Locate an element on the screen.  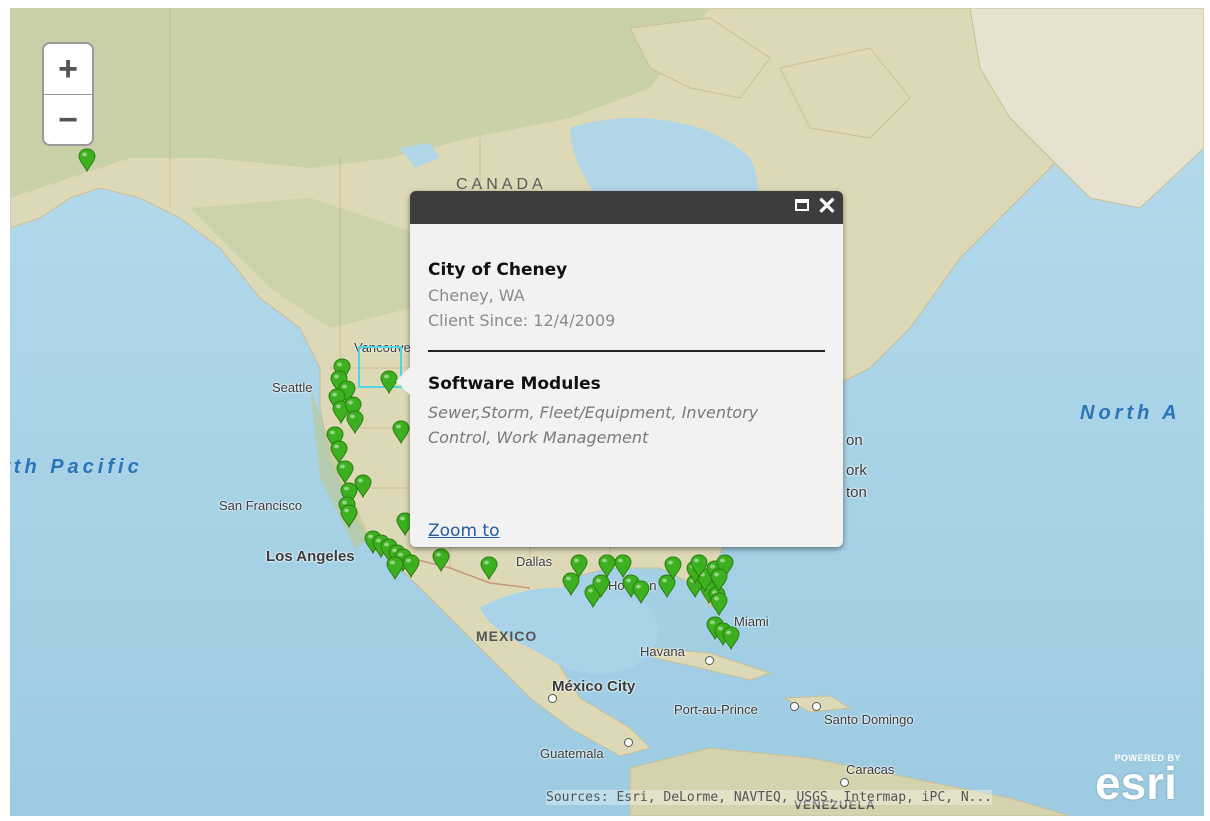
label-guatemala: Guatemala is located at coordinates (572, 753).